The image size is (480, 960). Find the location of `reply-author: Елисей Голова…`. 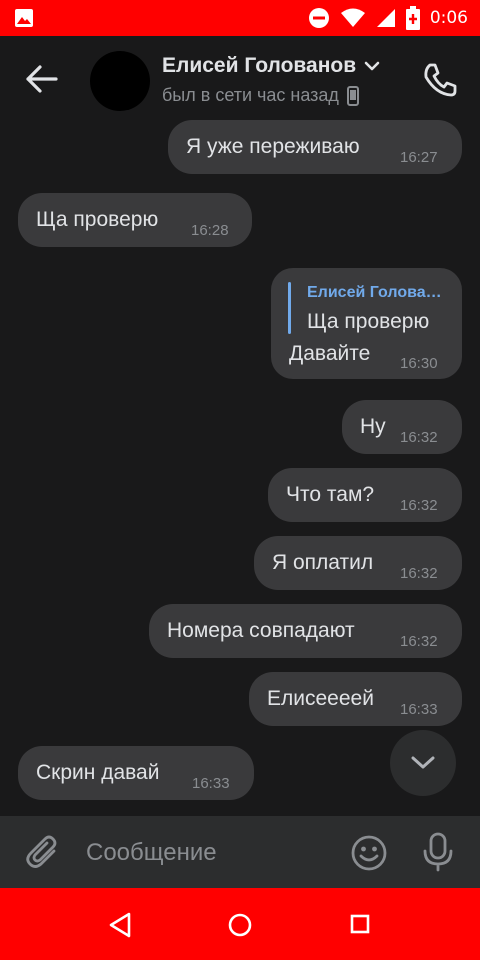

reply-author: Елисей Голова… is located at coordinates (374, 293).